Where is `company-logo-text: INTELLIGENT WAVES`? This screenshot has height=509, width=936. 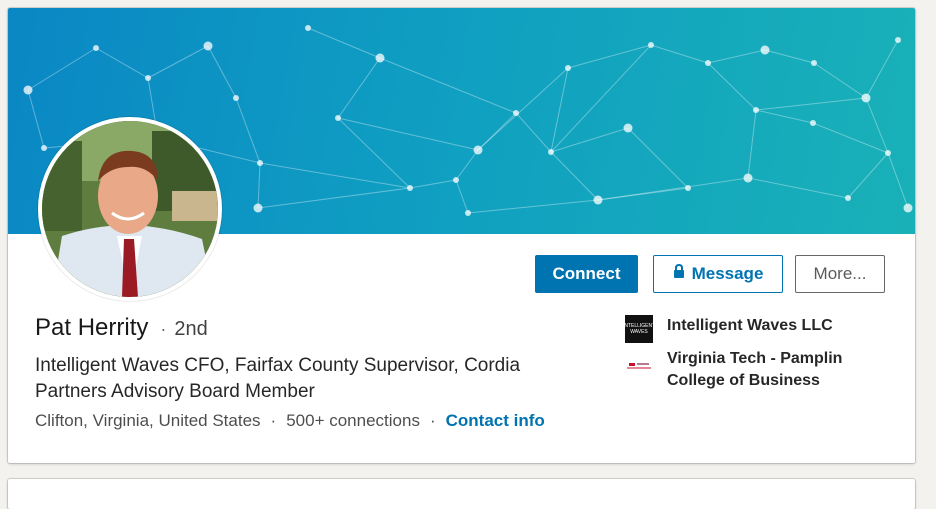 company-logo-text: INTELLIGENT WAVES is located at coordinates (639, 329).